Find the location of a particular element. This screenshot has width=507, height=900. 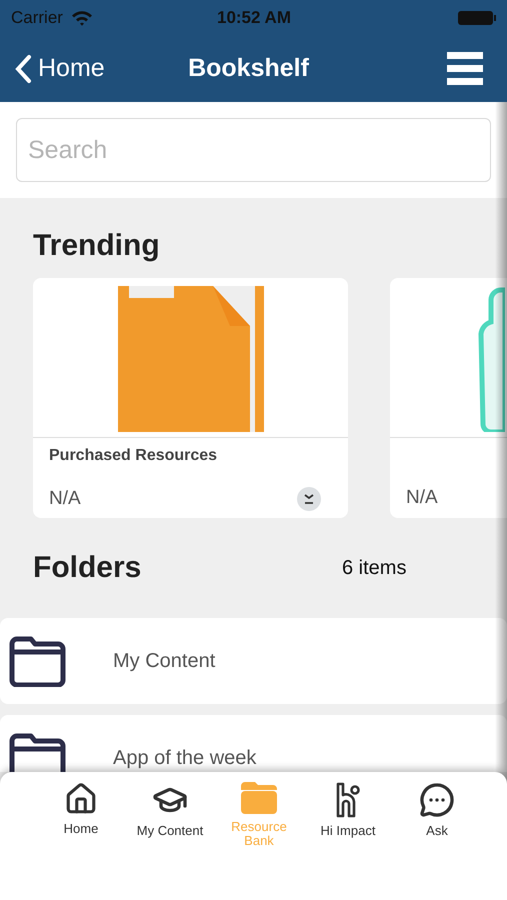

tab-item: Ask is located at coordinates (437, 810).